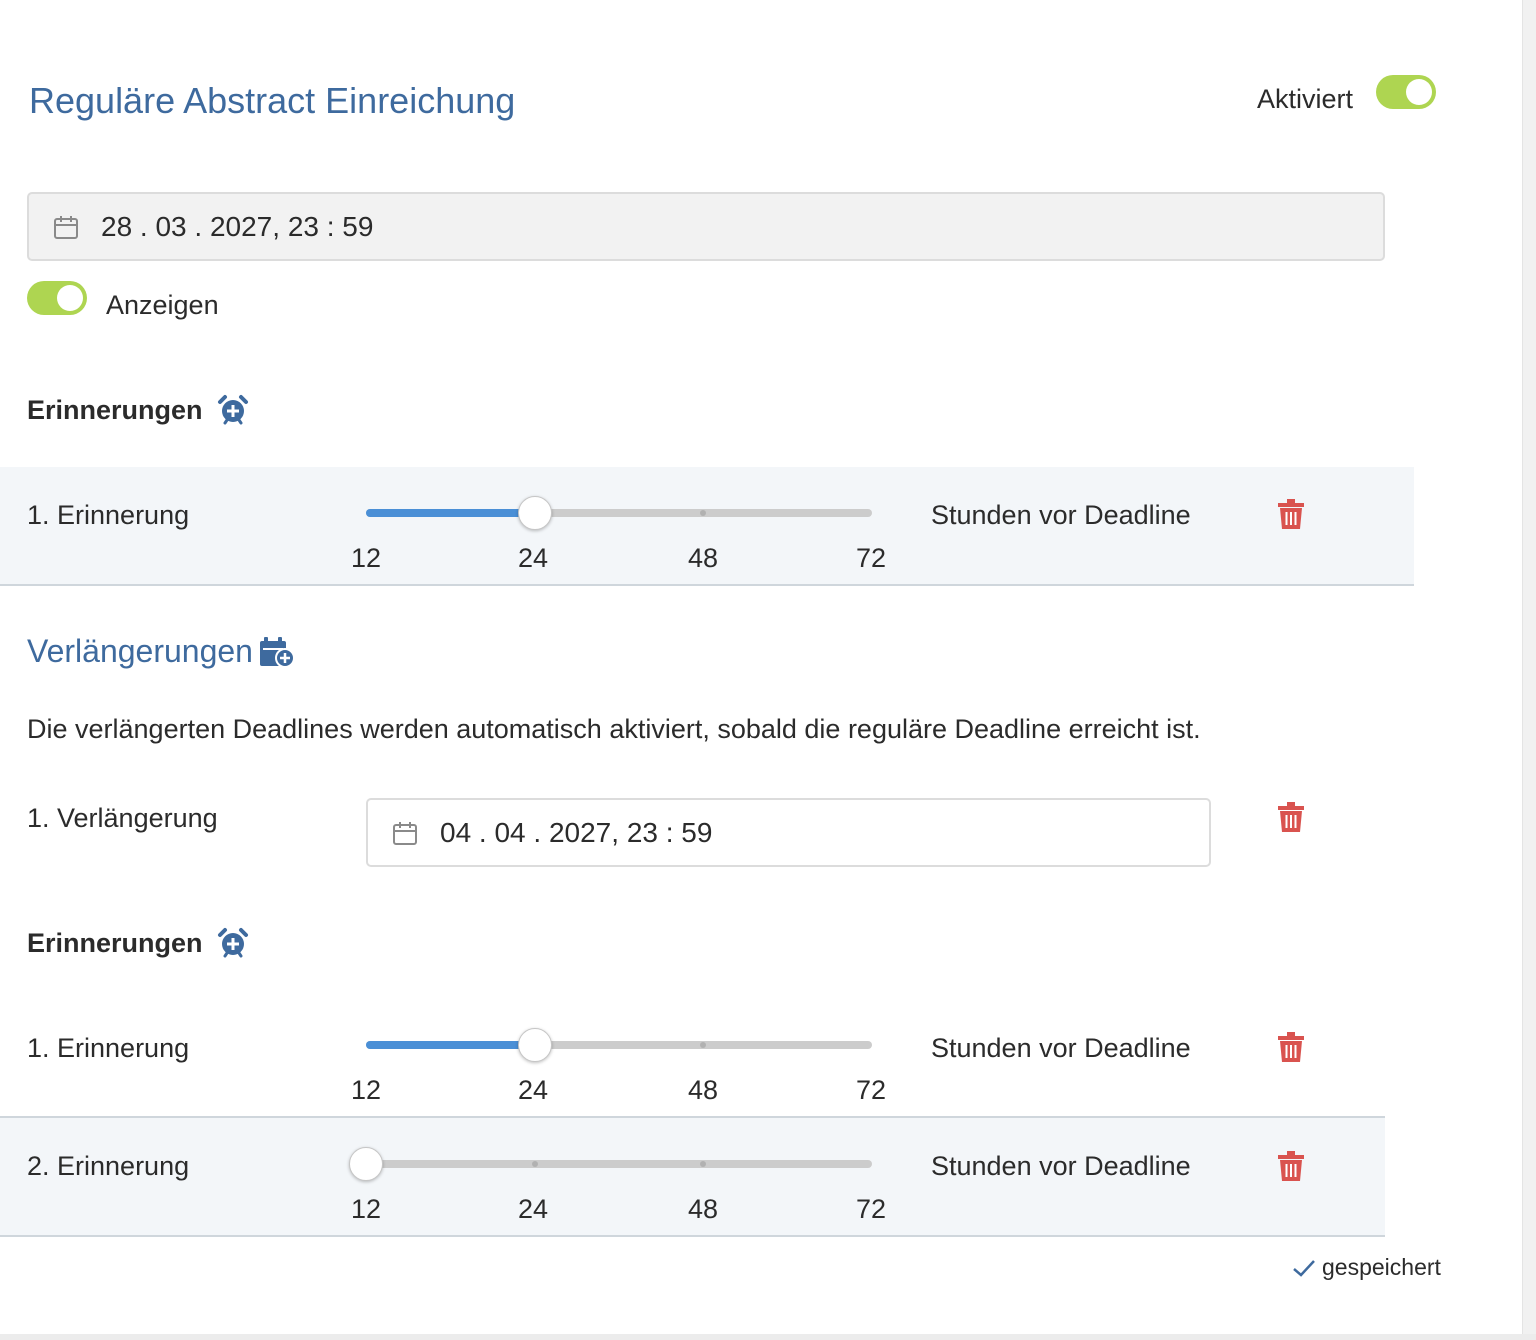 The height and width of the screenshot is (1340, 1536). I want to click on extension-label: 1. Verlängerung, so click(122, 818).